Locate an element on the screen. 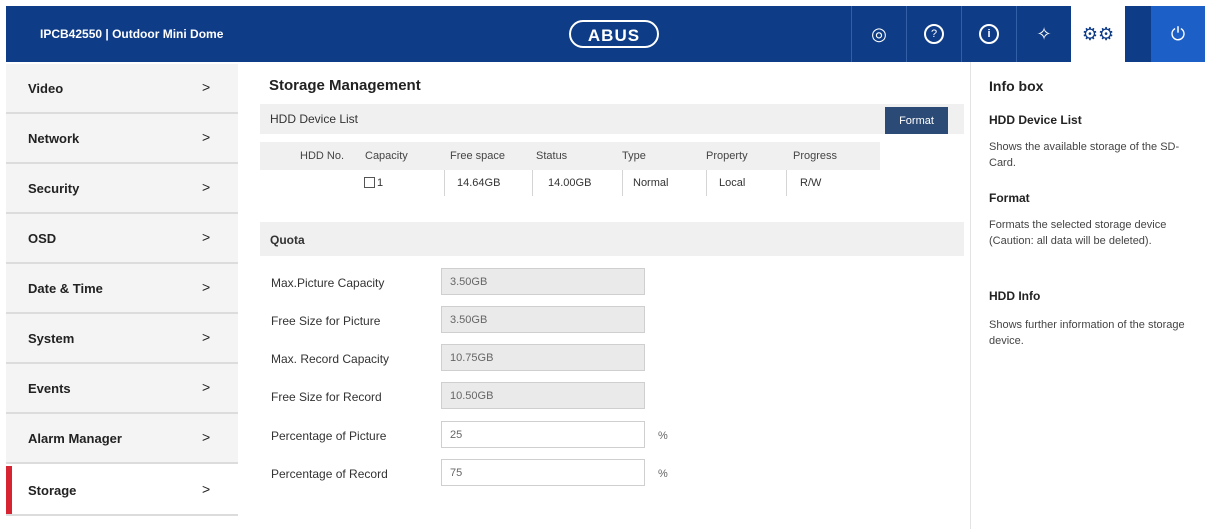  camera-icon: ◎ is located at coordinates (879, 34).